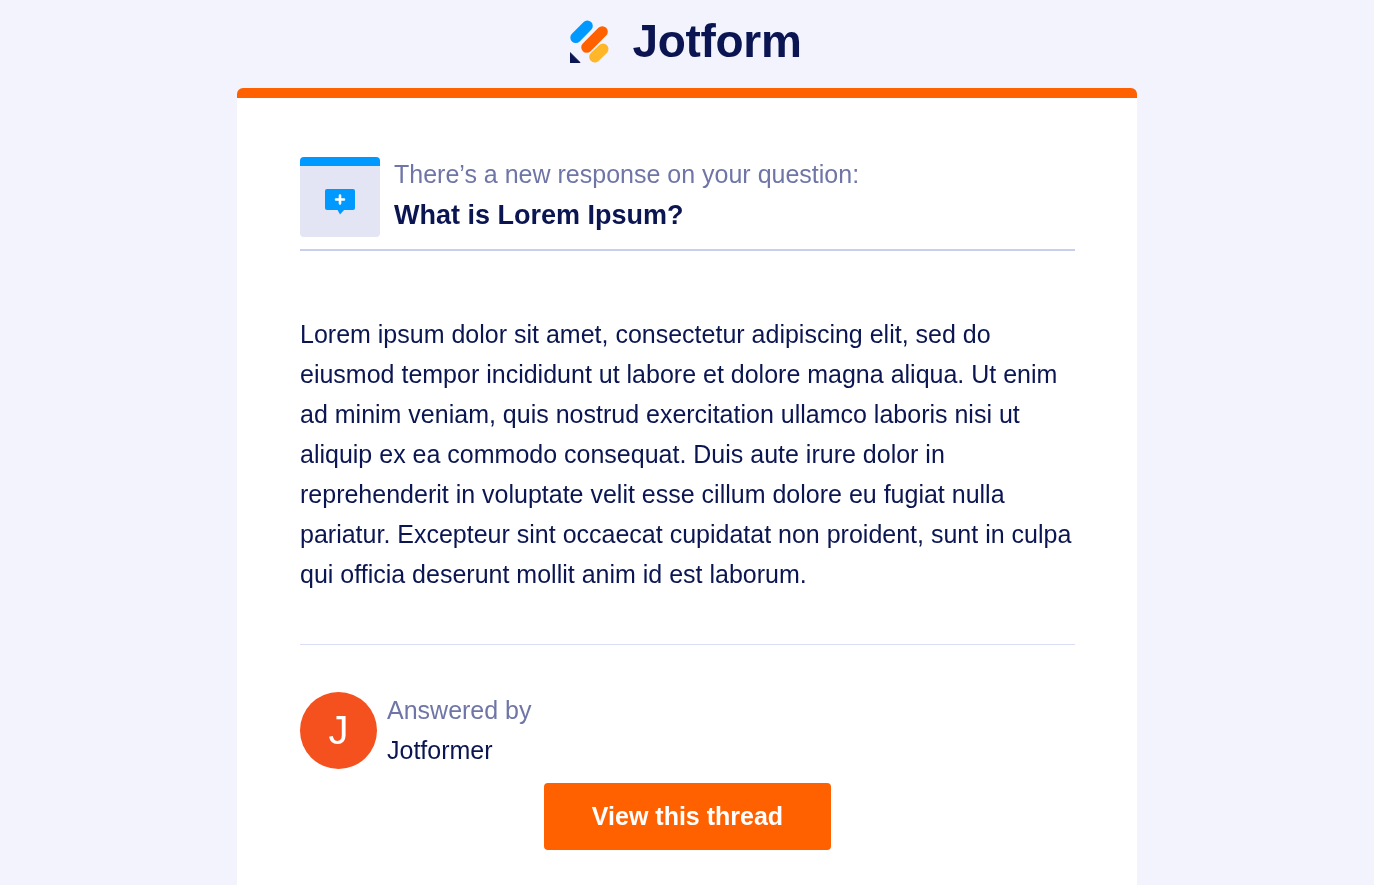  I want to click on author-name: Jotformer, so click(440, 750).